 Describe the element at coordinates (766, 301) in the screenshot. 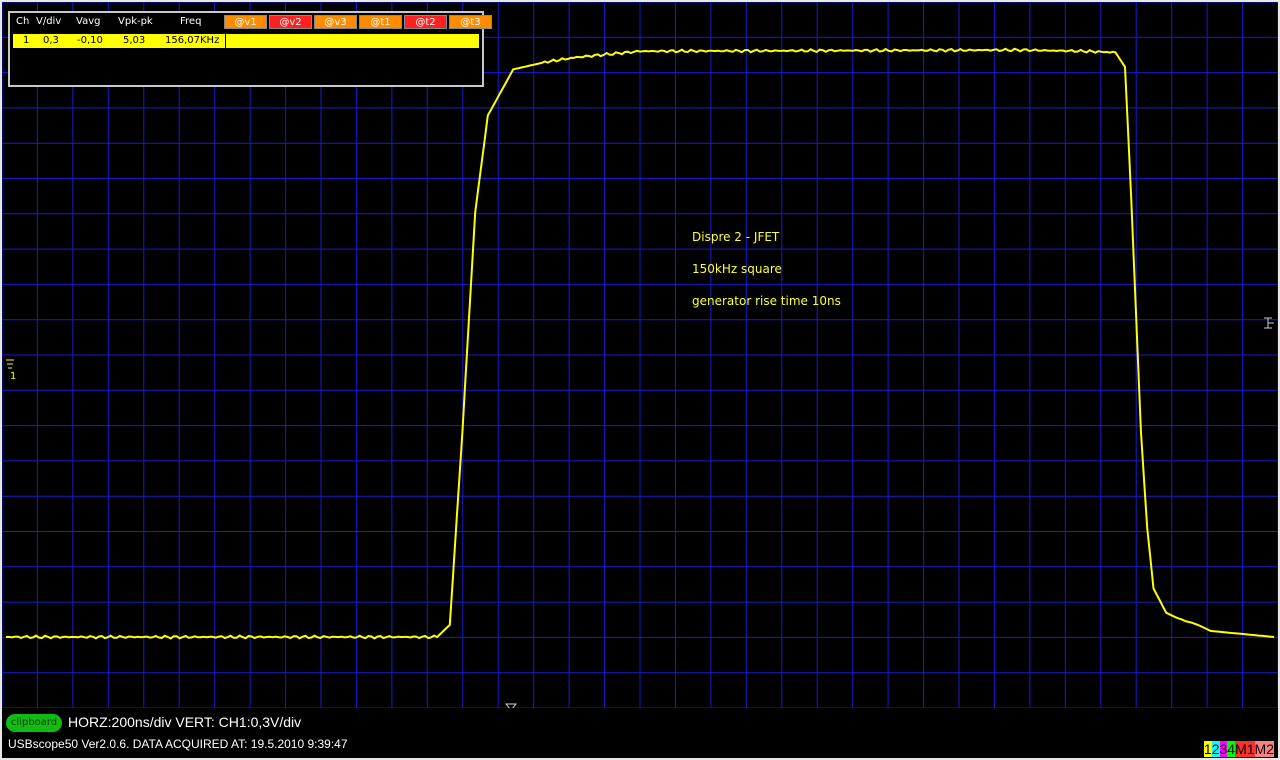

I see `annotation-line-3: generator rise time 10ns` at that location.